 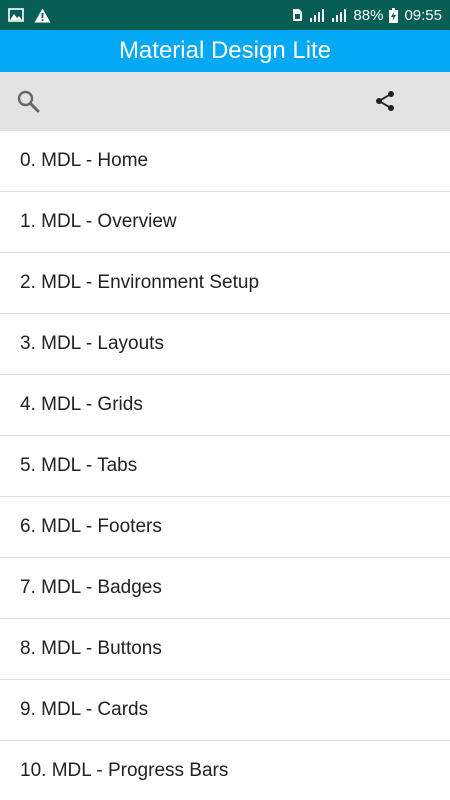 I want to click on list-item-home: 0. MDL - Home, so click(x=225, y=161).